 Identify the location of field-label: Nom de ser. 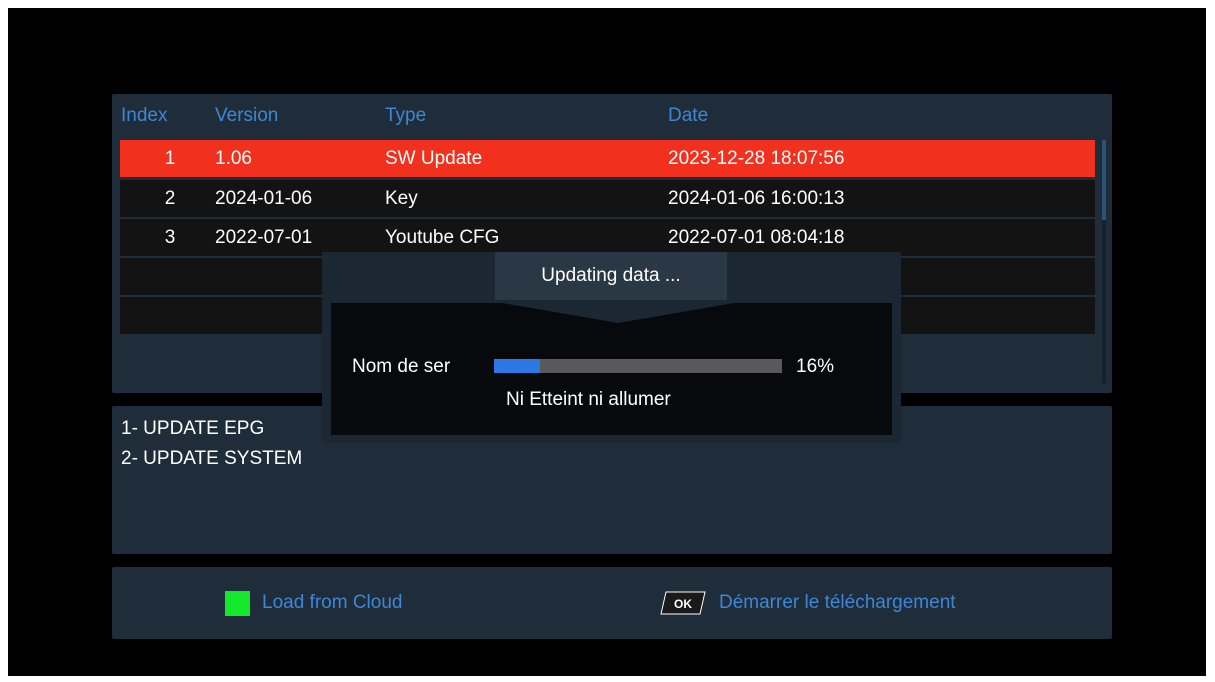
(401, 366).